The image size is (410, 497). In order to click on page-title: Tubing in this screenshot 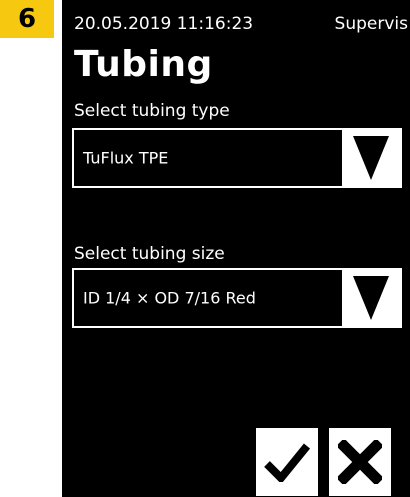, I will do `click(143, 64)`.